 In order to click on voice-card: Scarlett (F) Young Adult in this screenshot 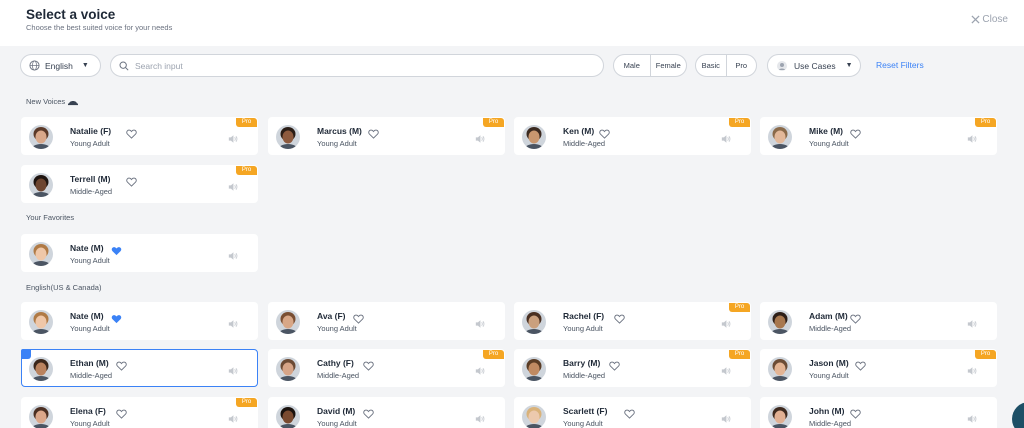, I will do `click(632, 412)`.